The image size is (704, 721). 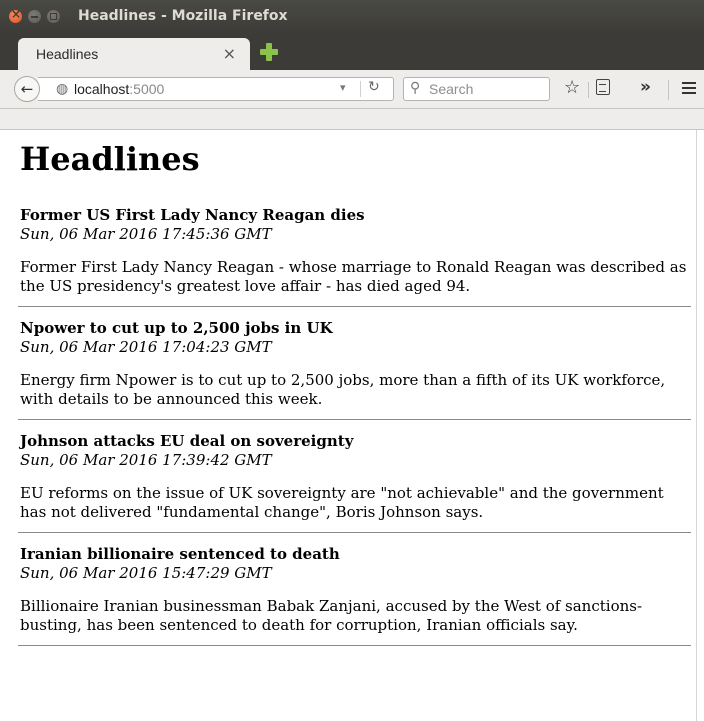 What do you see at coordinates (146, 460) in the screenshot?
I see `article-date: Sun, 06 Mar 2016 17:39:42 GMT` at bounding box center [146, 460].